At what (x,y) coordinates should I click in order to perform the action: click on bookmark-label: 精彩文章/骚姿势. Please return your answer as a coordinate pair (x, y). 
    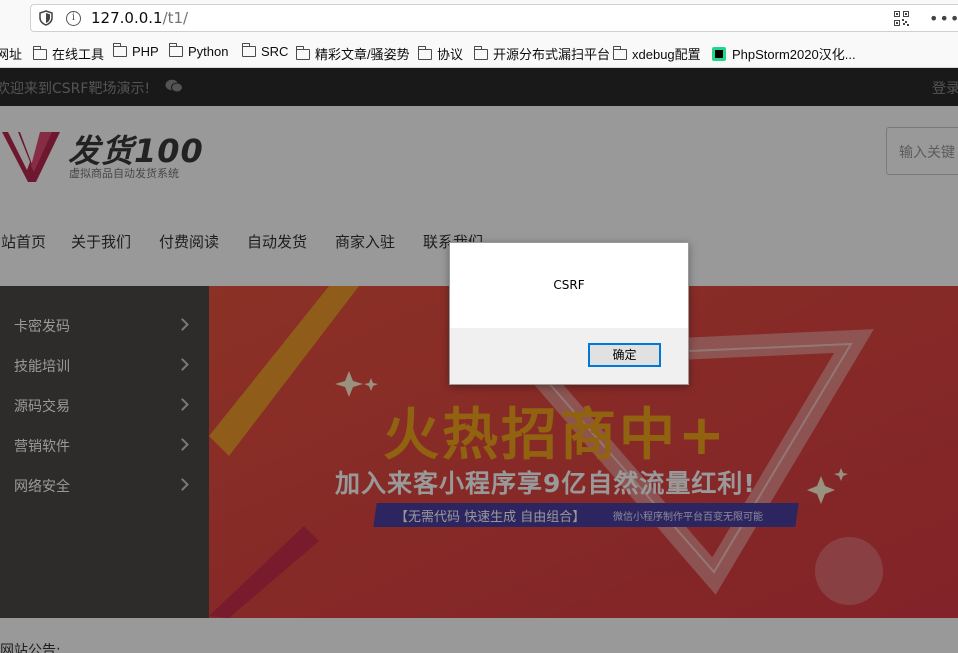
    Looking at the image, I should click on (362, 54).